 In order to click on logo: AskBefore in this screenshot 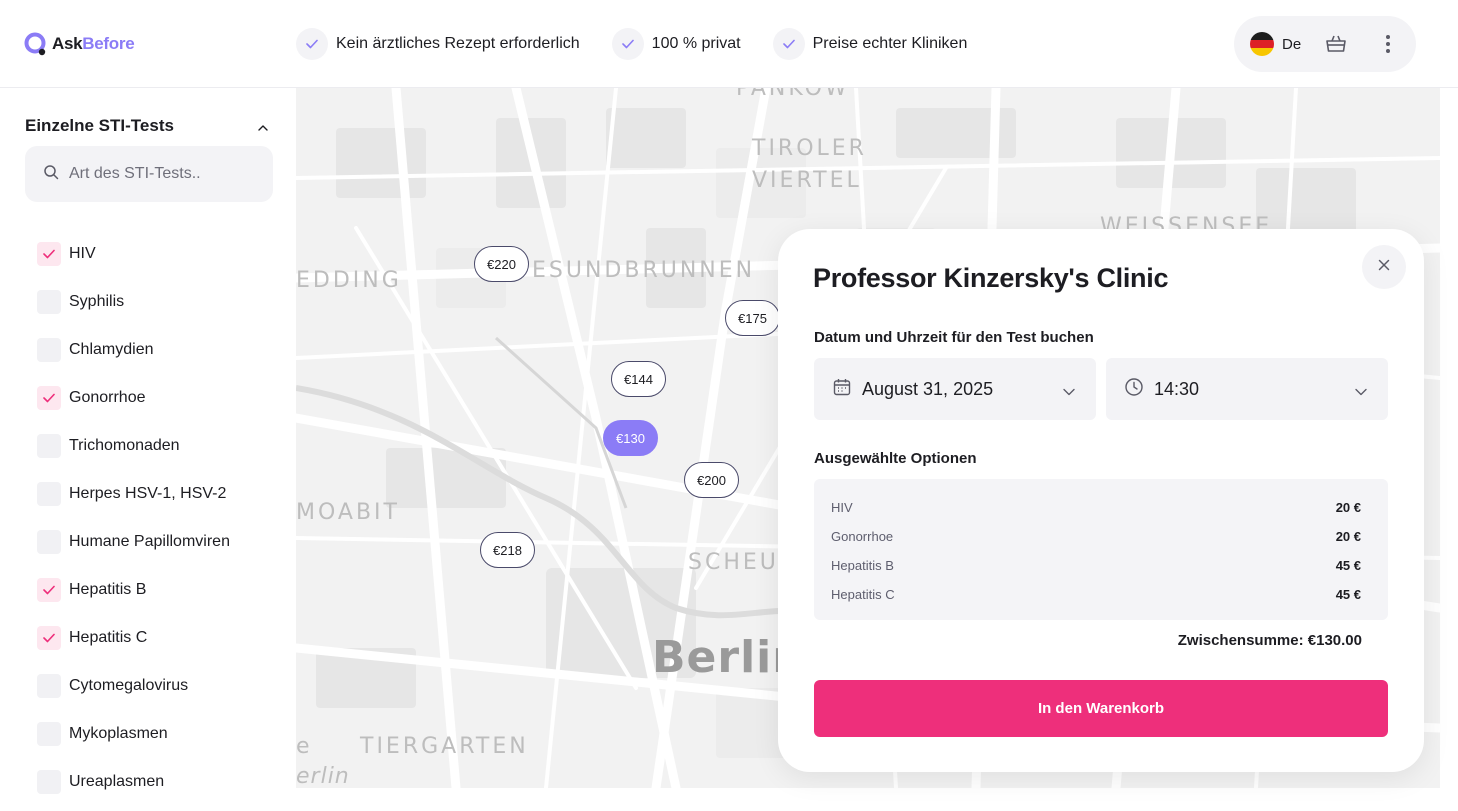, I will do `click(79, 44)`.